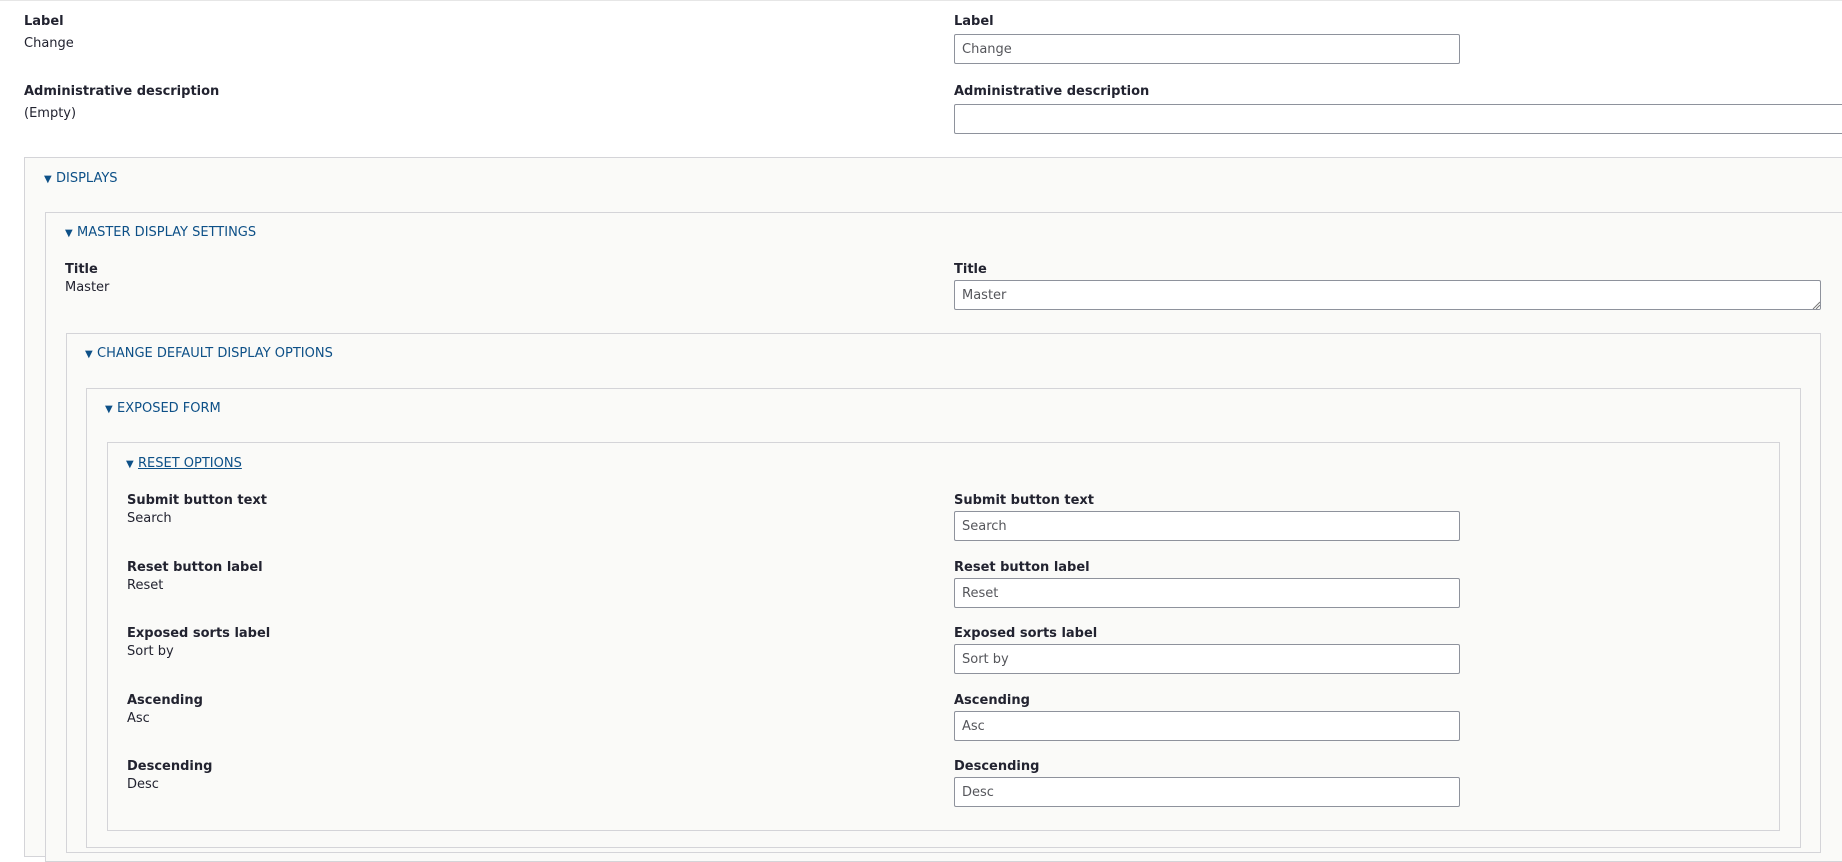 This screenshot has width=1842, height=862. I want to click on reset-button-label-input, so click(1207, 593).